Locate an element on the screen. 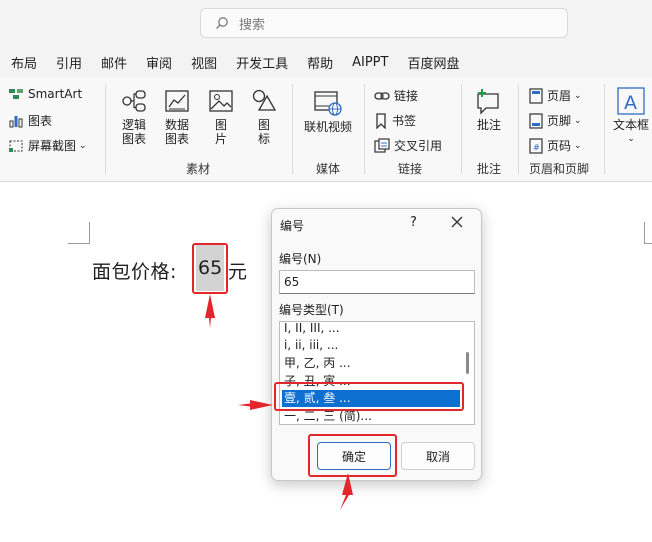  comment-label: 批注 is located at coordinates (488, 125).